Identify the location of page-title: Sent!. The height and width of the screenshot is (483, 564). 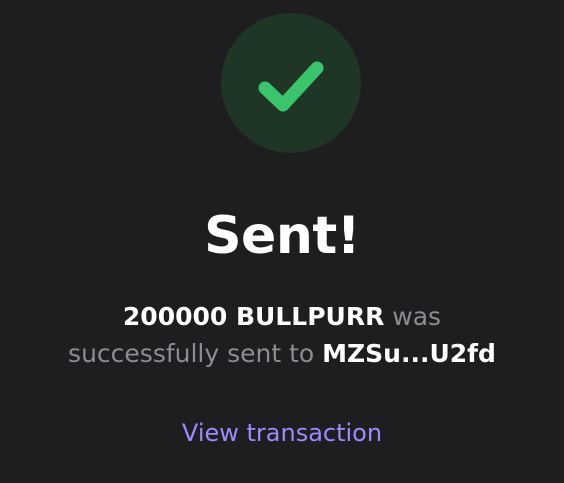
(282, 236).